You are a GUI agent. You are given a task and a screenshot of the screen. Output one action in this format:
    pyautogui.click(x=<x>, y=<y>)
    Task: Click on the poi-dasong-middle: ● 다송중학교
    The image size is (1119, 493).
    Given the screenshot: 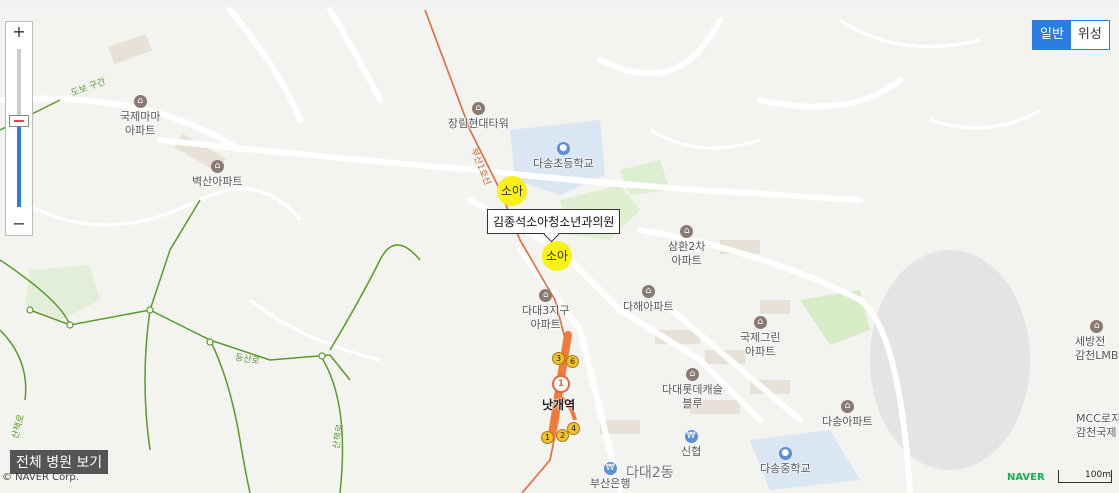 What is the action you would take?
    pyautogui.click(x=785, y=461)
    